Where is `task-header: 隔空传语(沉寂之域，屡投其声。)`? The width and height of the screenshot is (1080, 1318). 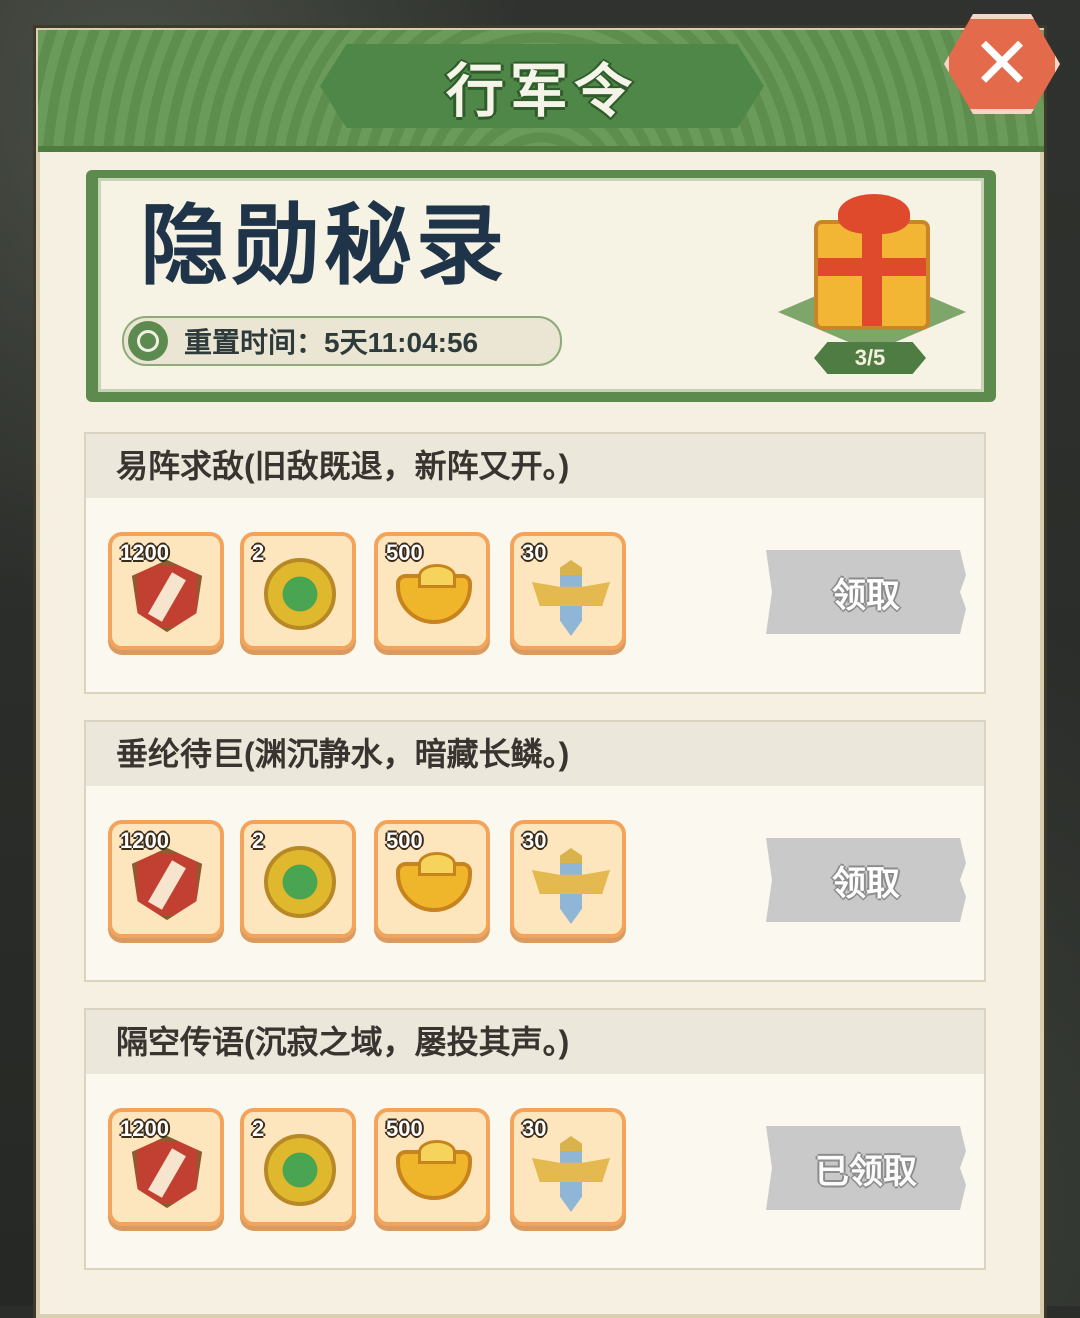 task-header: 隔空传语(沉寂之域，屡投其声。) is located at coordinates (535, 1042).